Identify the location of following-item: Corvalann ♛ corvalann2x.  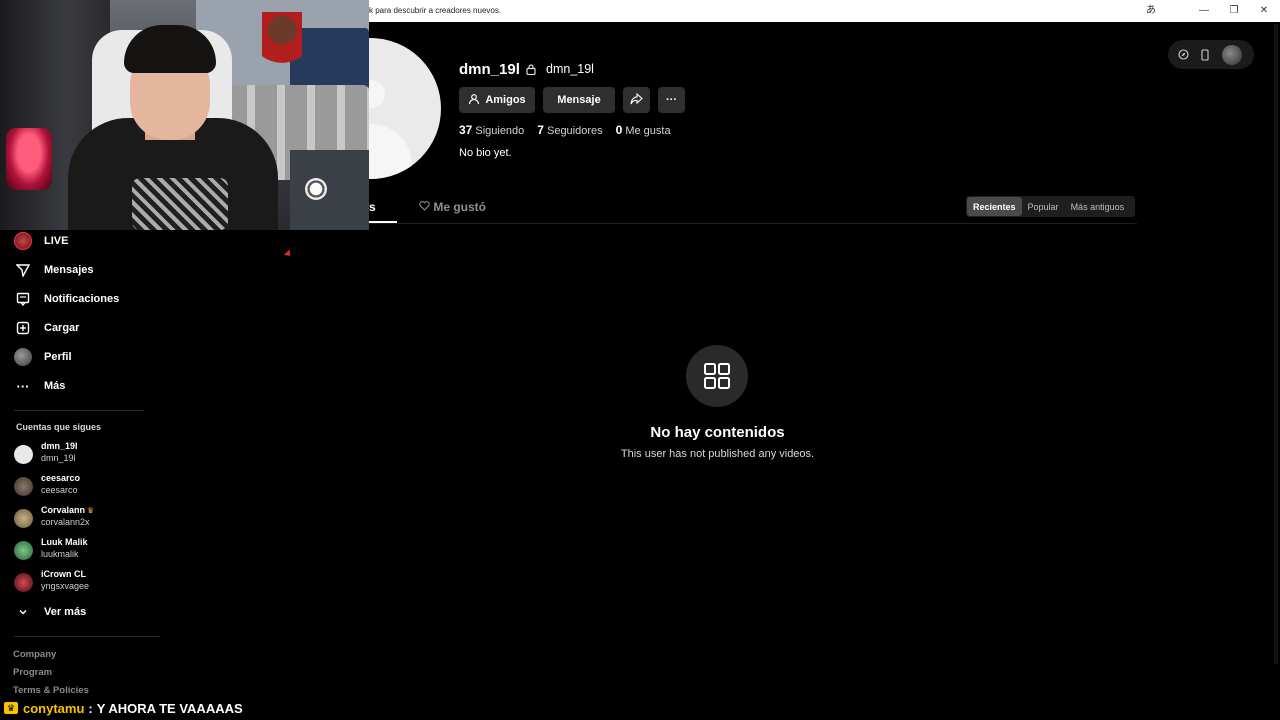
(84, 518).